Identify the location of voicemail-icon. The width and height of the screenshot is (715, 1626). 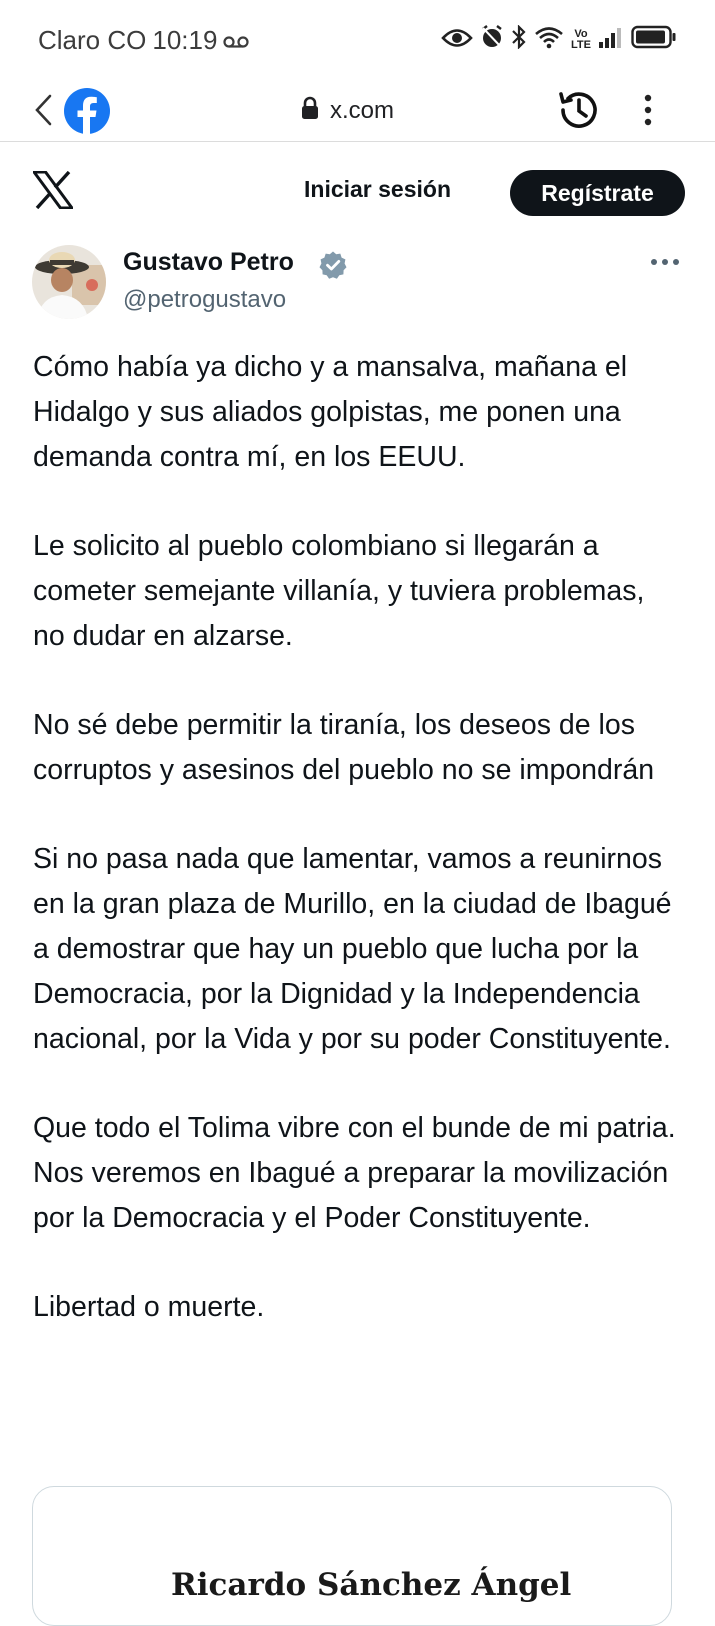
(236, 40).